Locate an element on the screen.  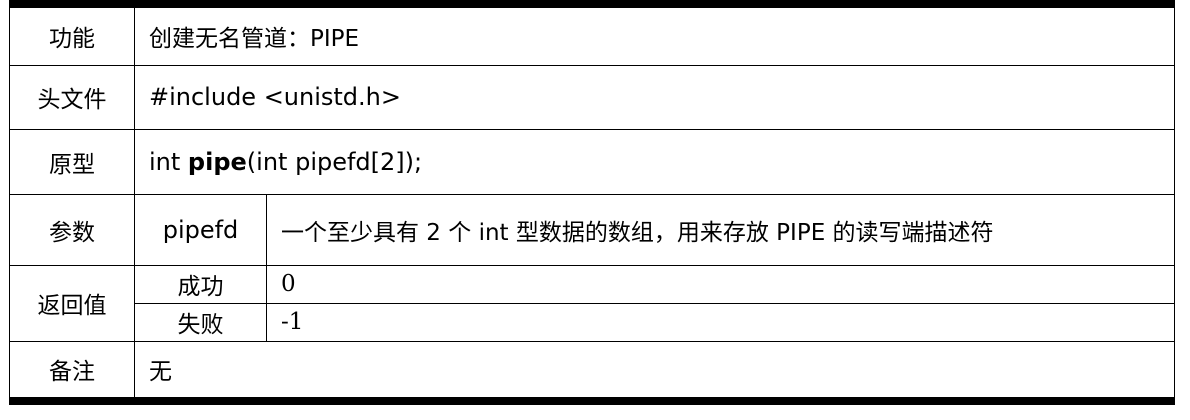
label-return-value: 返回值 is located at coordinates (72, 303).